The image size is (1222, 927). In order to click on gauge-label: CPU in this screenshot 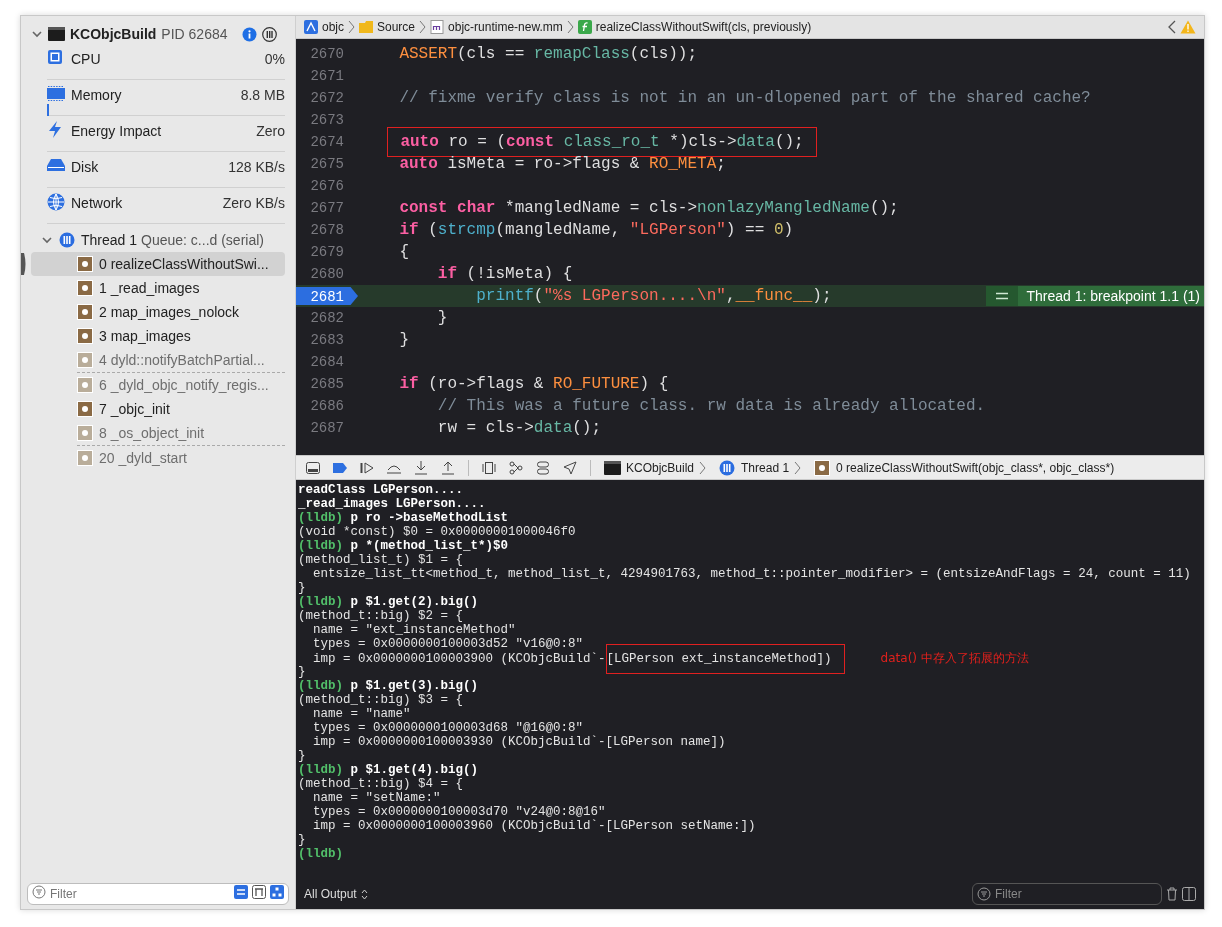, I will do `click(86, 59)`.